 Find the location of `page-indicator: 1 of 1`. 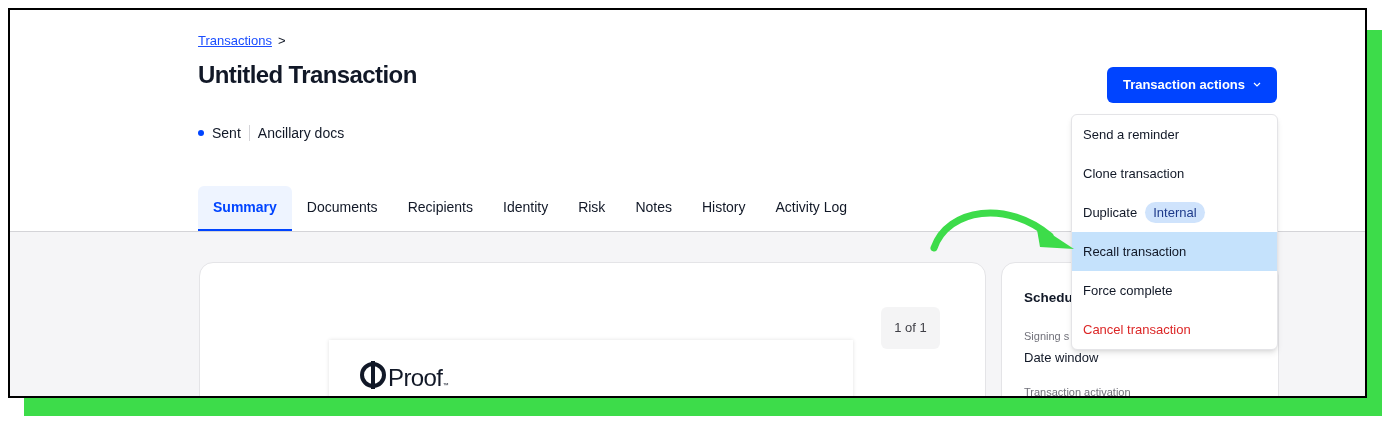

page-indicator: 1 of 1 is located at coordinates (910, 327).